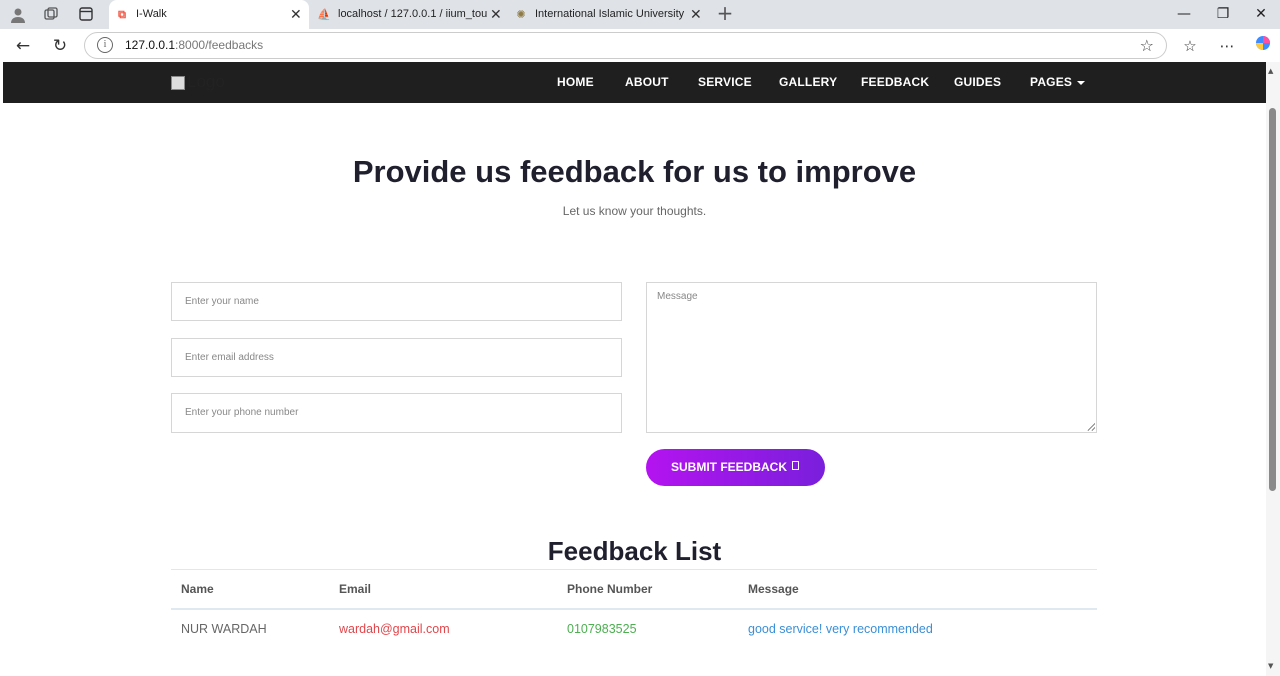 The width and height of the screenshot is (1280, 676). What do you see at coordinates (725, 13) in the screenshot?
I see `new-tab-icon: +` at bounding box center [725, 13].